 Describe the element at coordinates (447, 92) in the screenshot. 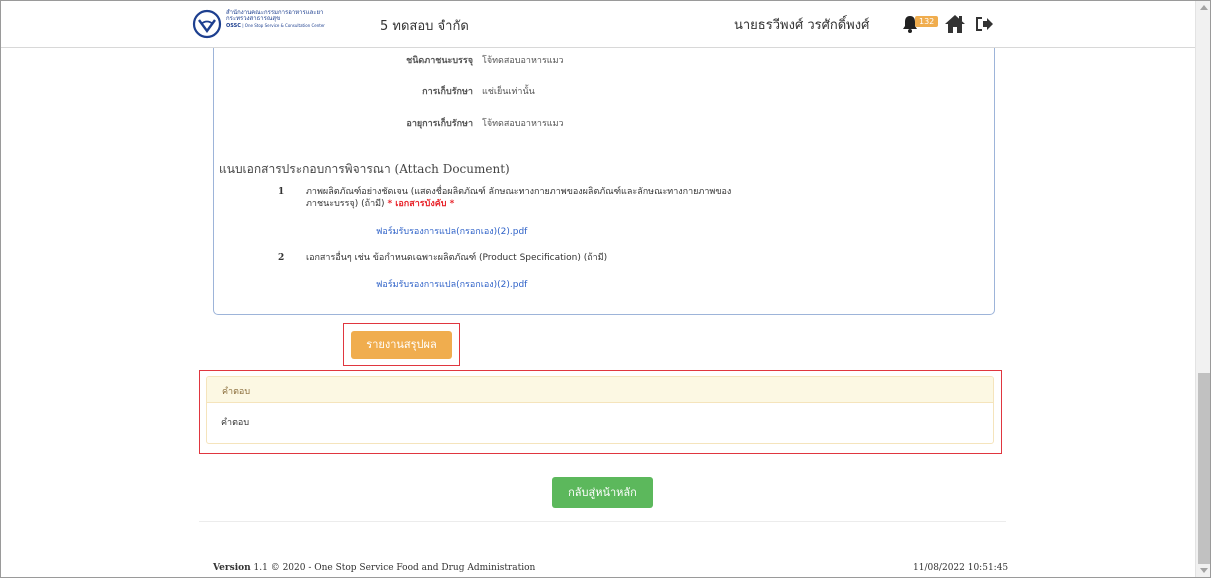

I see `storage-label: การเก็บรักษา` at that location.